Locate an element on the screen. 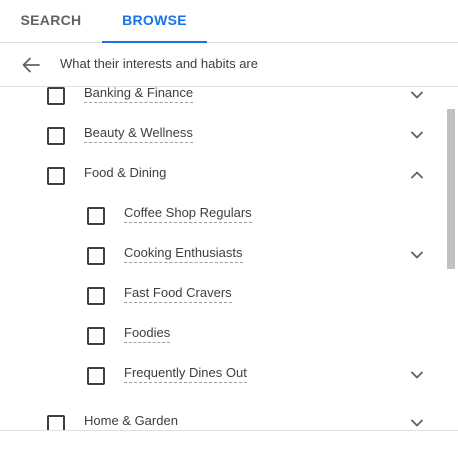 Image resolution: width=458 pixels, height=465 pixels. tab-browse: BROWSE is located at coordinates (154, 21).